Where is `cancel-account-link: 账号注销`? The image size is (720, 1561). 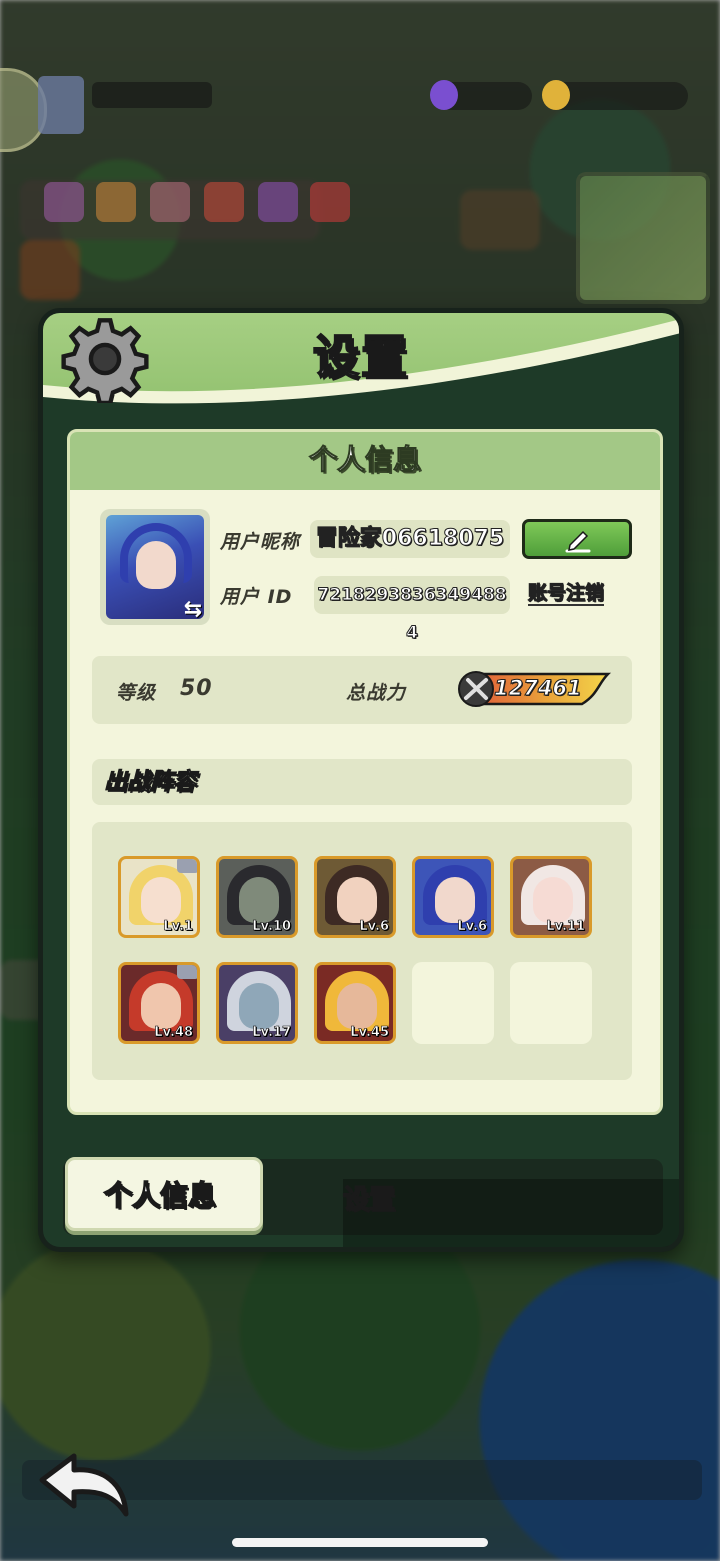
cancel-account-link: 账号注销 is located at coordinates (566, 594).